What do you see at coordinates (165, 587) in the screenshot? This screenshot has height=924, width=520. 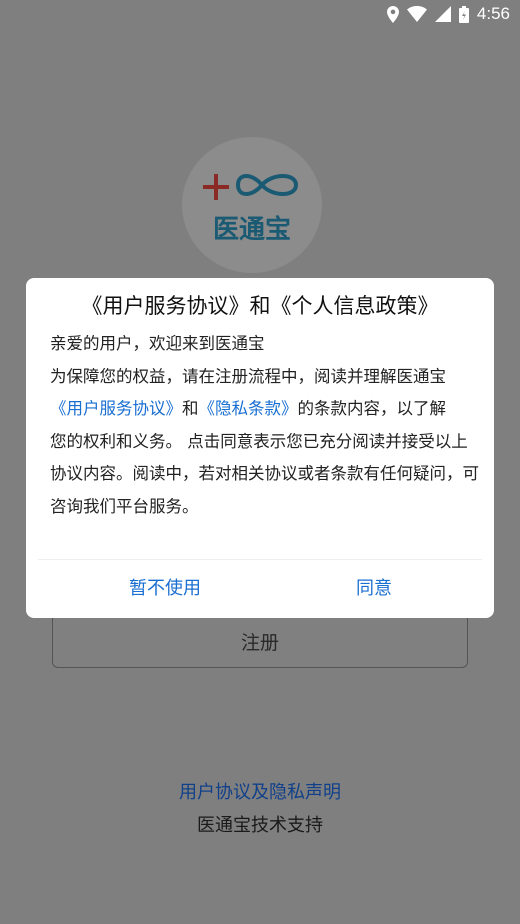 I see `decline-button: 暂不使用` at bounding box center [165, 587].